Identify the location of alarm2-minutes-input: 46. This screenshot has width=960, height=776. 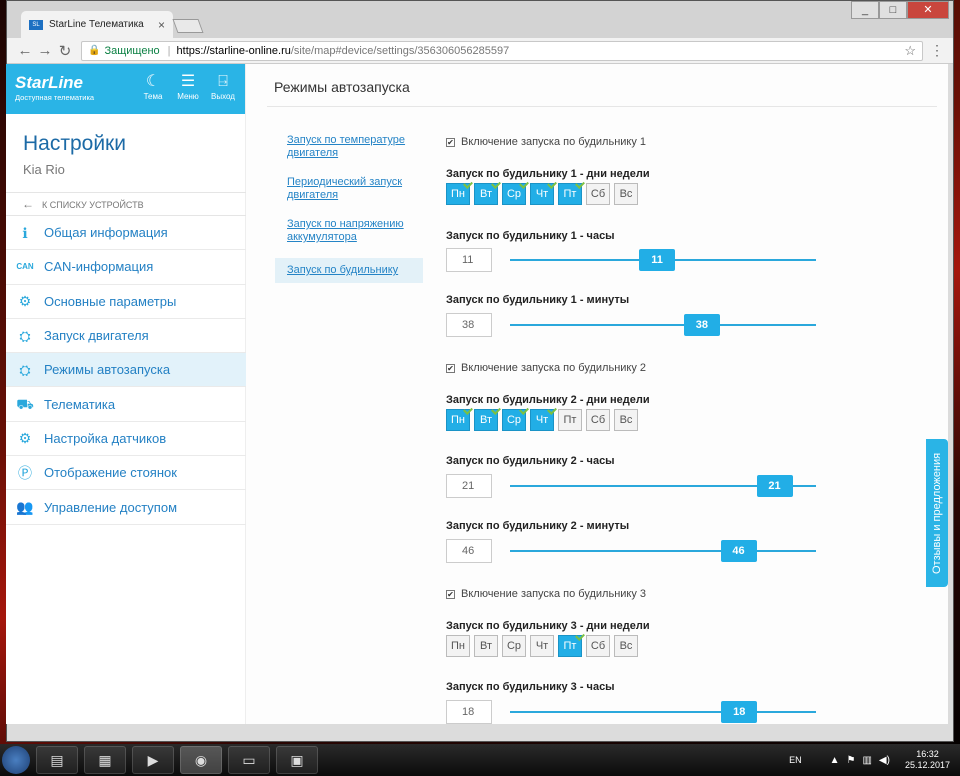
(469, 551).